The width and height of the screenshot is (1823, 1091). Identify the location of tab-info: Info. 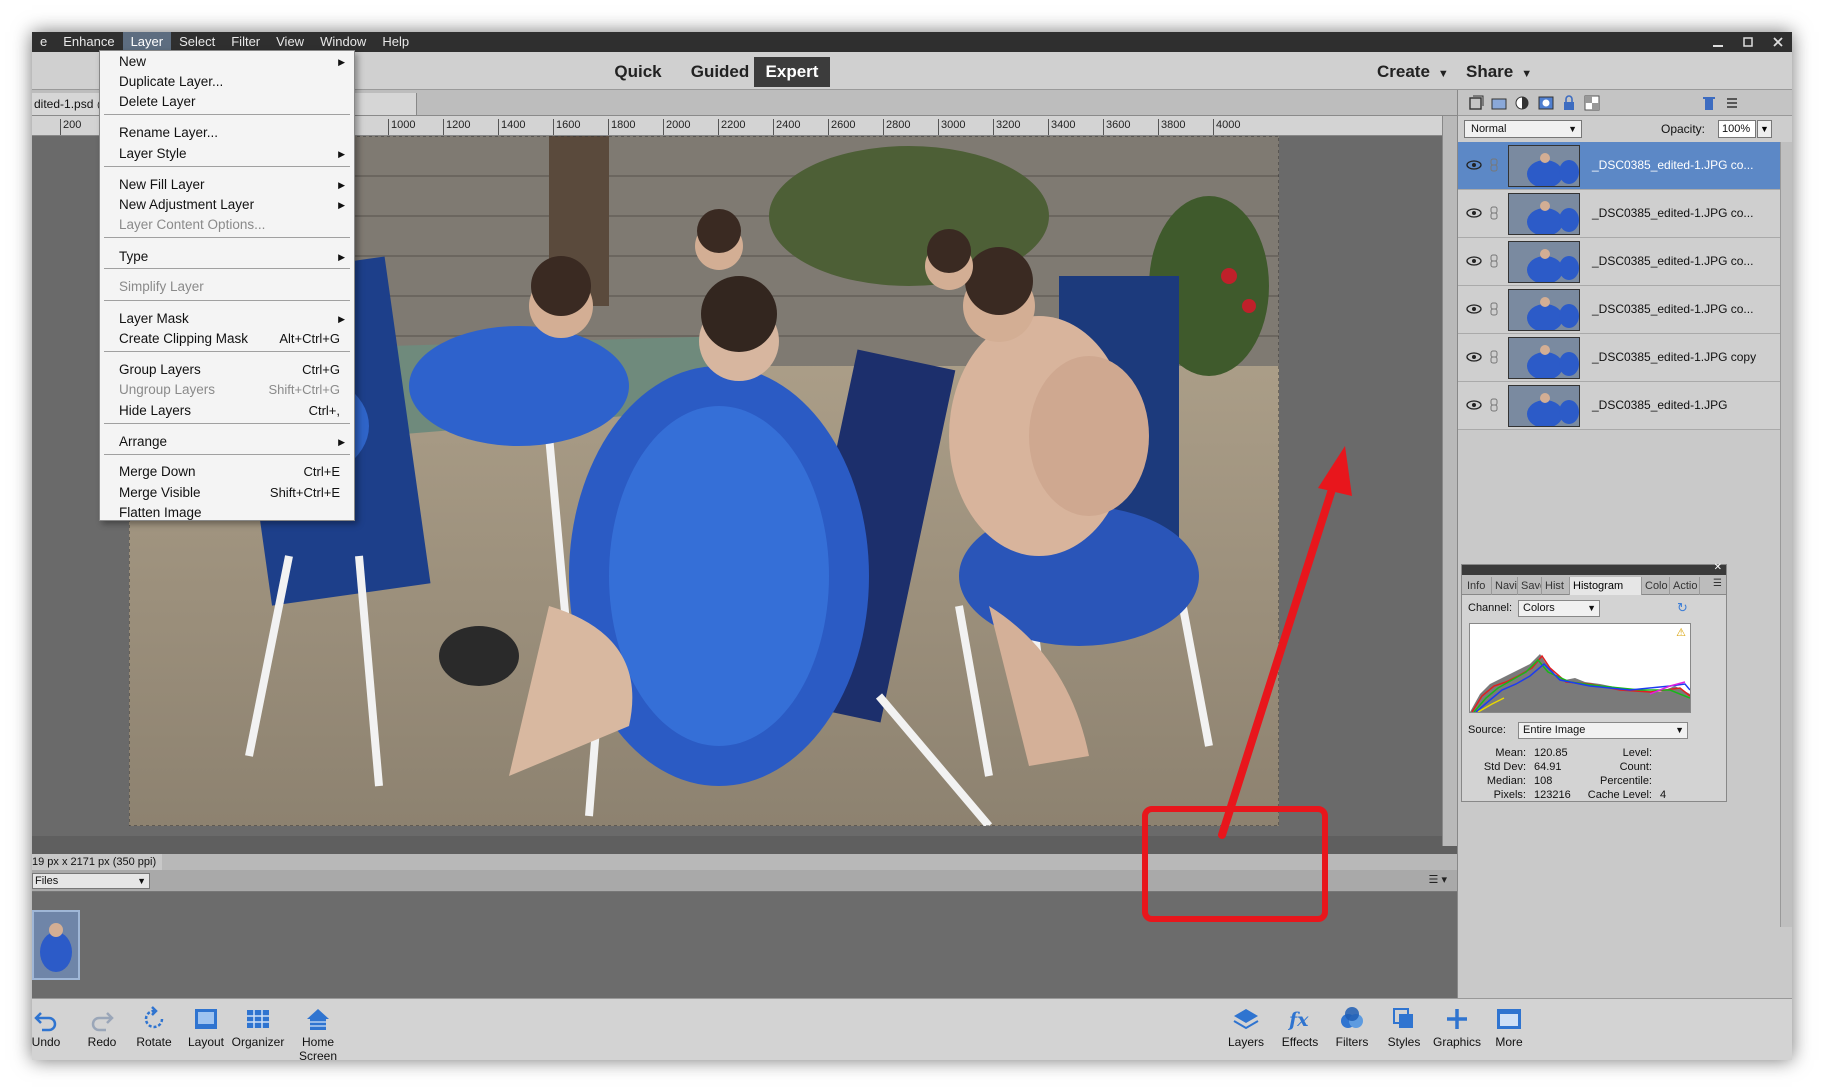
(1478, 586).